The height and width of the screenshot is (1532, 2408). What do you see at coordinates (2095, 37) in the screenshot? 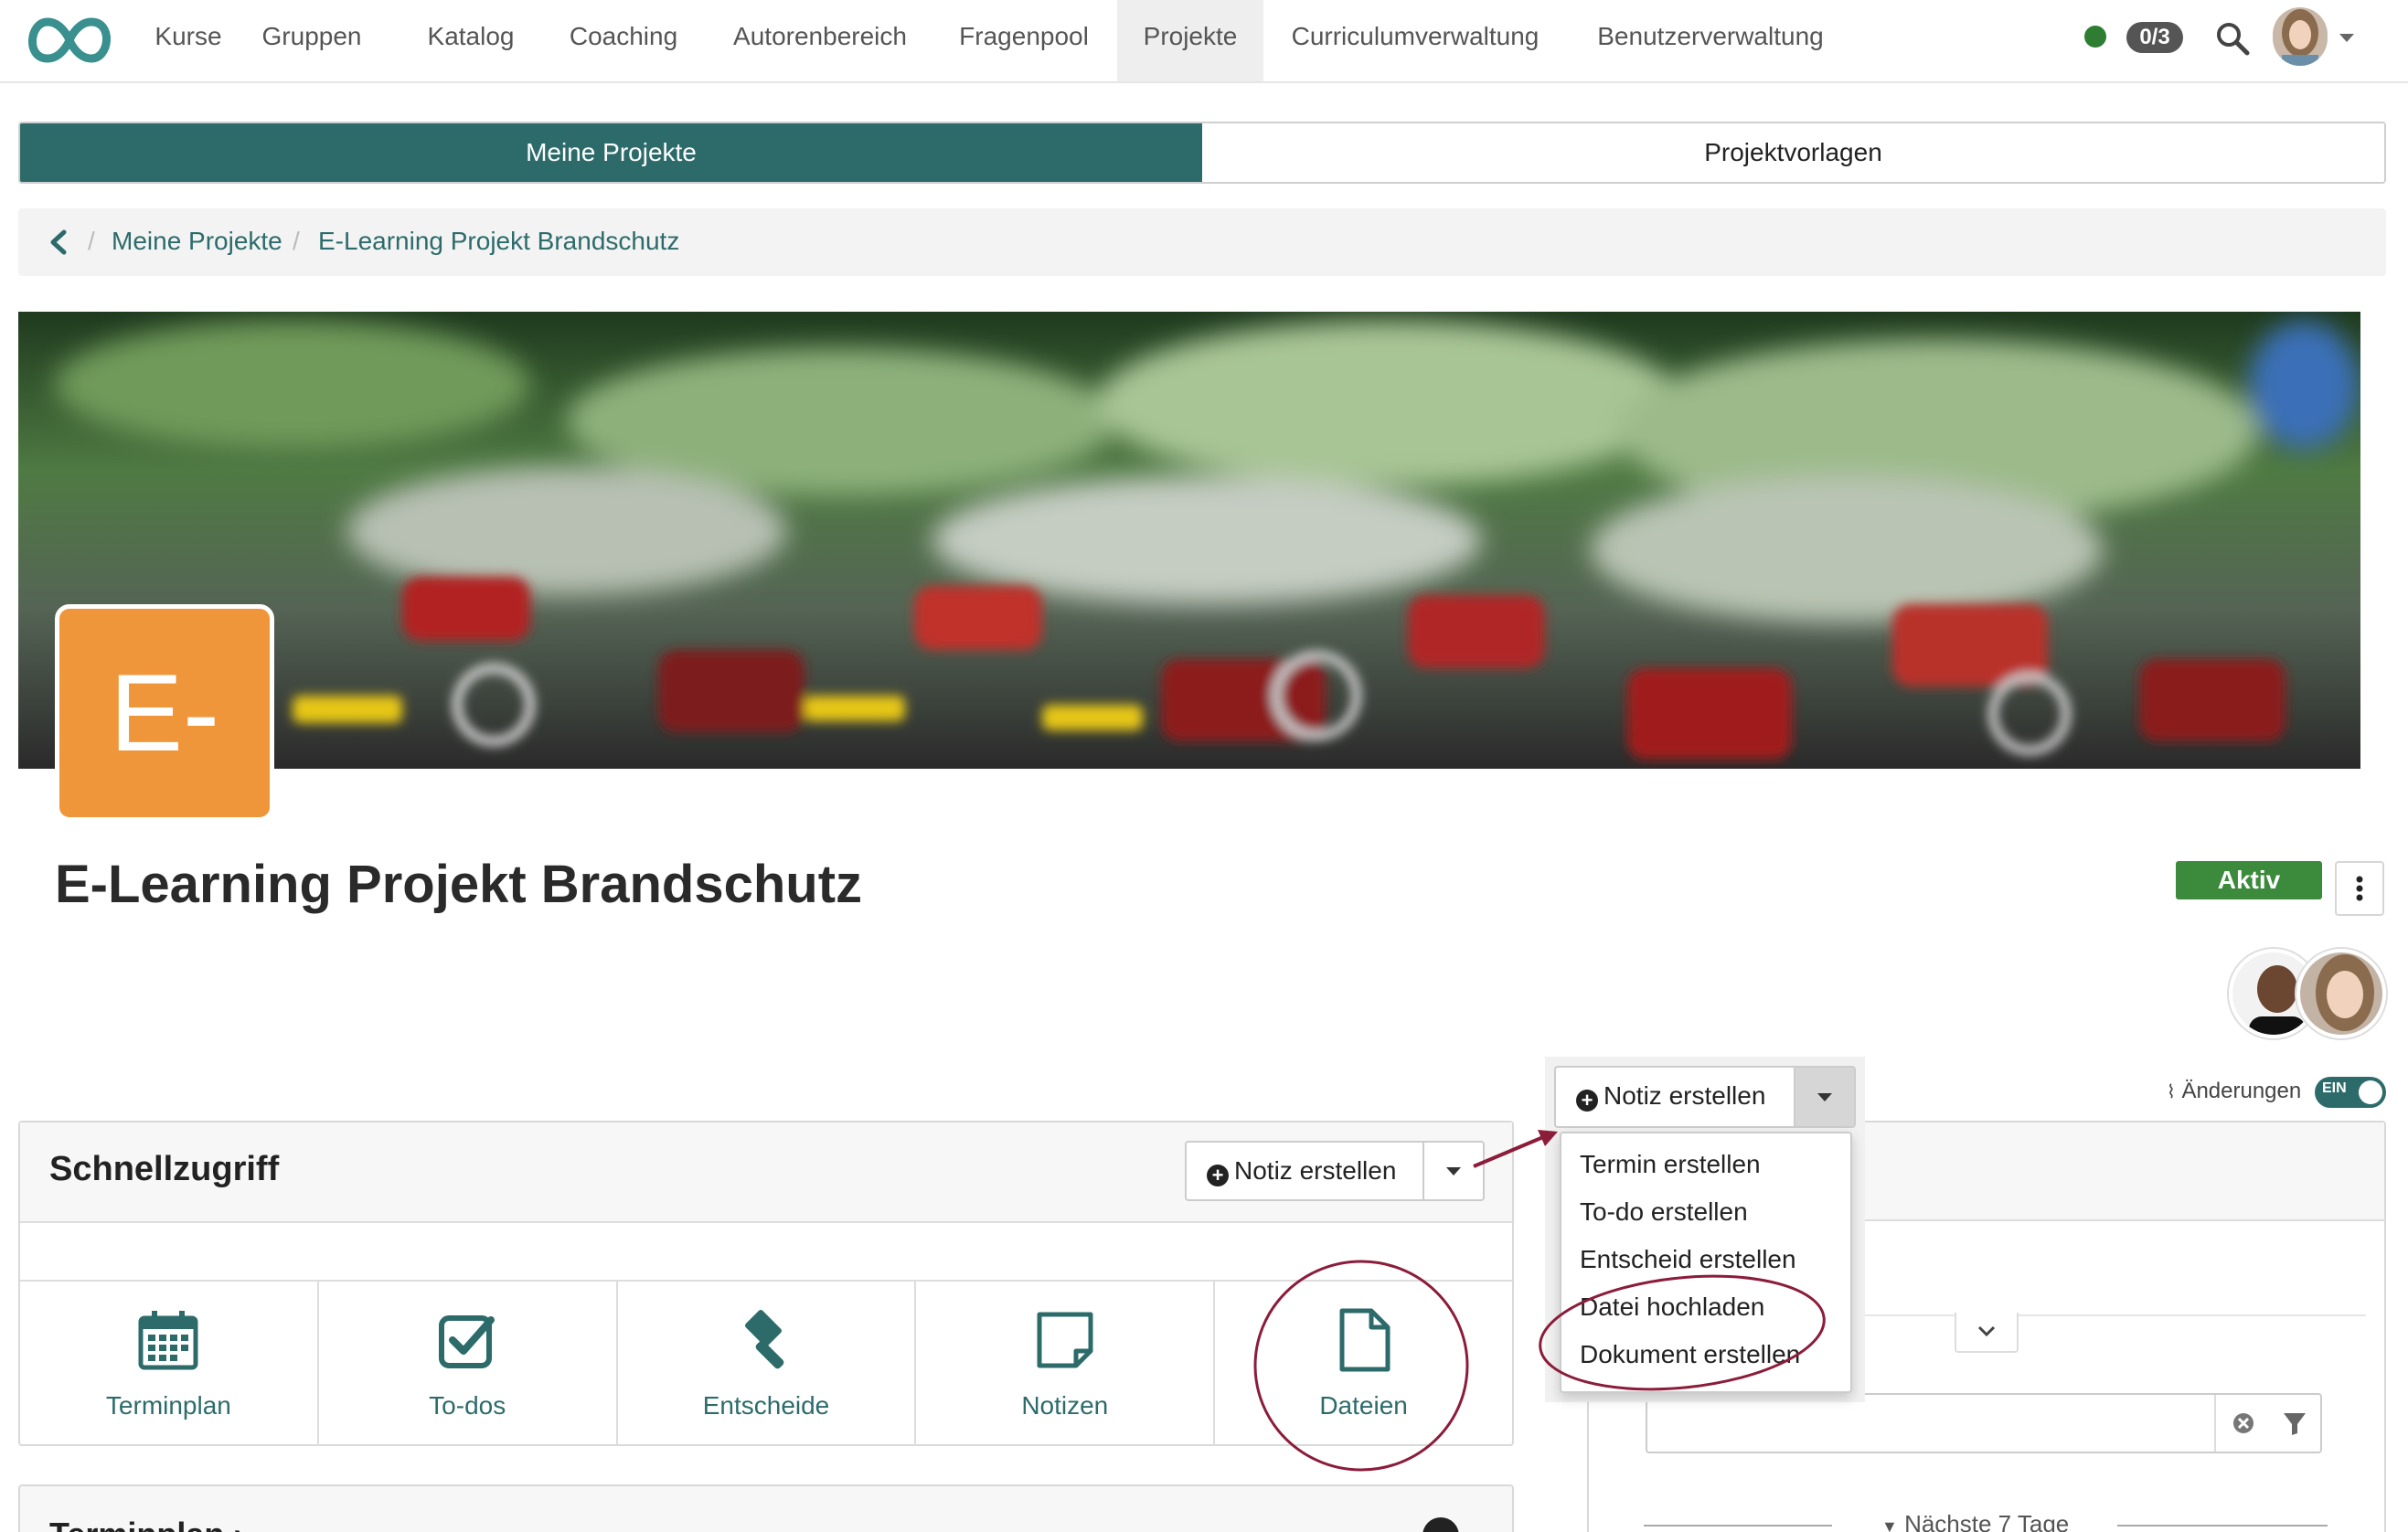
I see `online-status-indicator` at bounding box center [2095, 37].